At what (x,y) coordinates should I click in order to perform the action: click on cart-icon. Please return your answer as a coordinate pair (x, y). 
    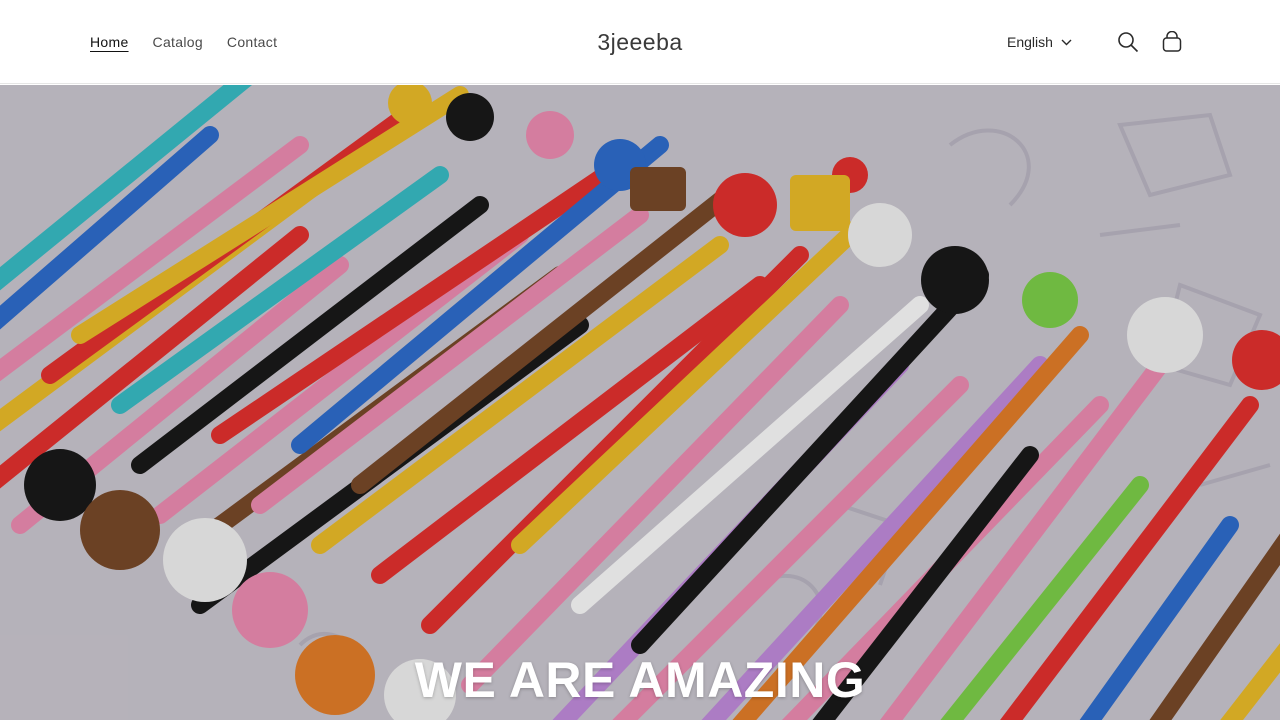
    Looking at the image, I should click on (1172, 41).